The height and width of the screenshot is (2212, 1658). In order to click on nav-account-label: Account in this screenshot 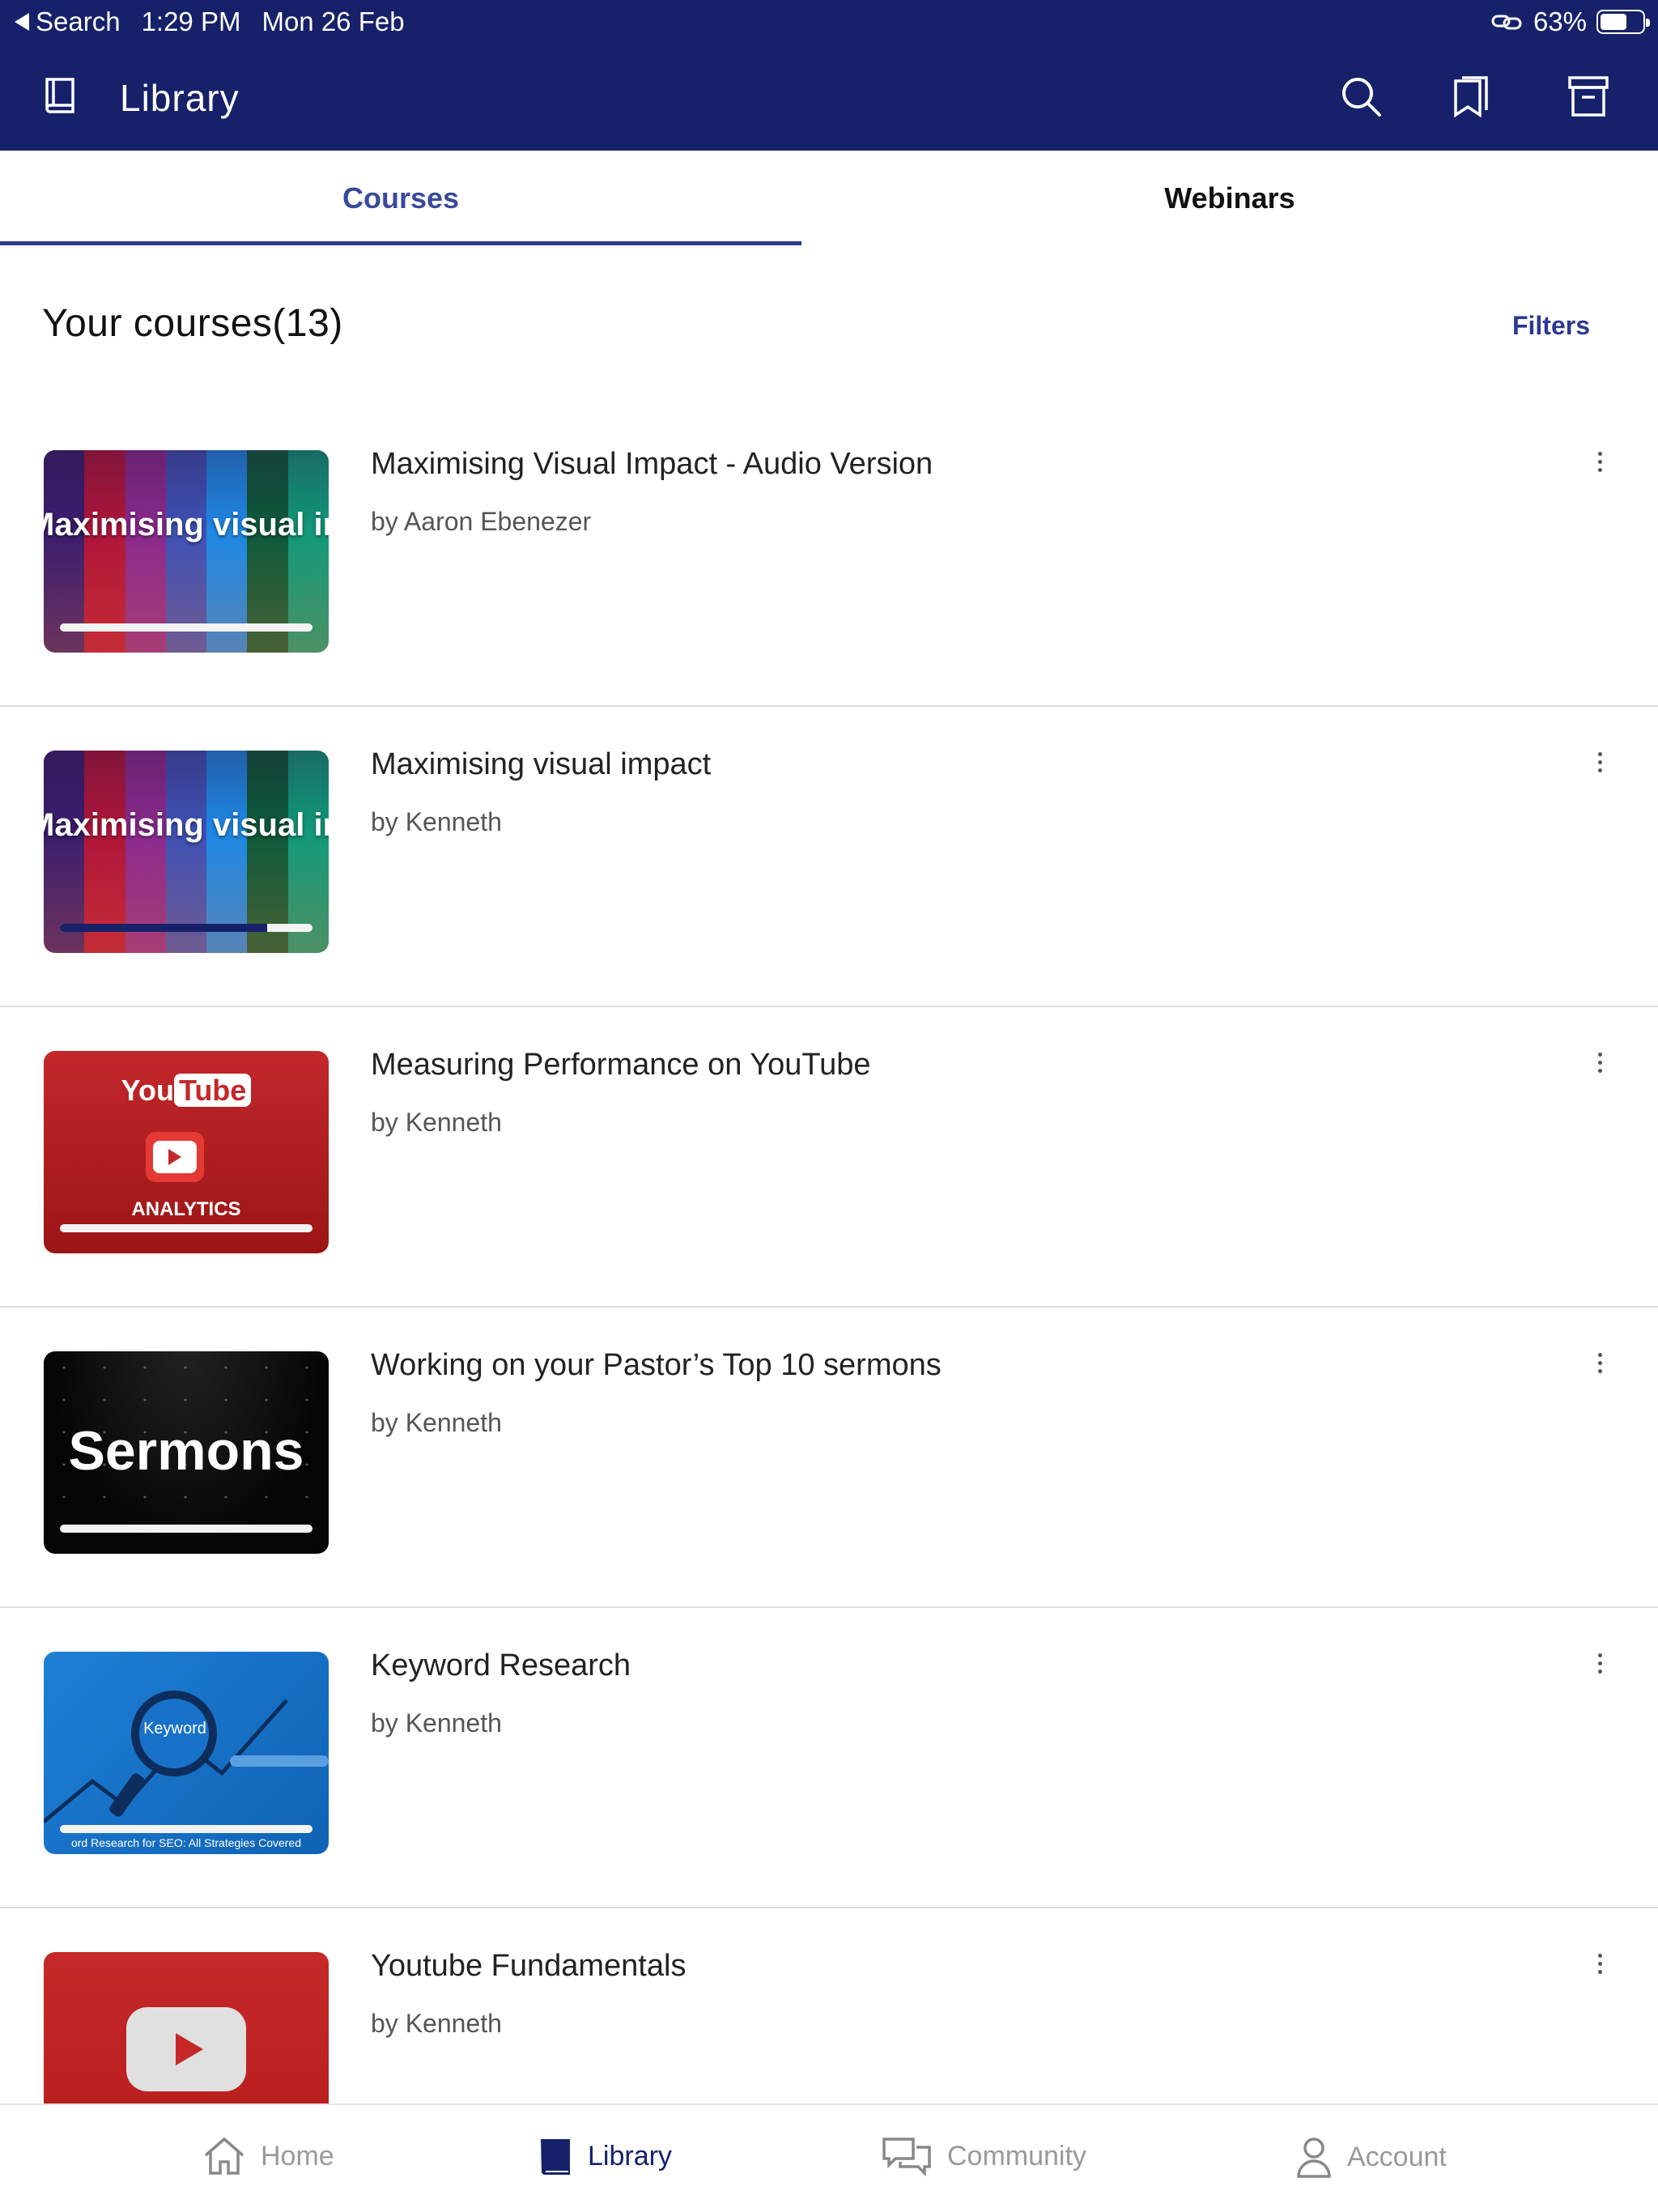, I will do `click(1397, 2156)`.